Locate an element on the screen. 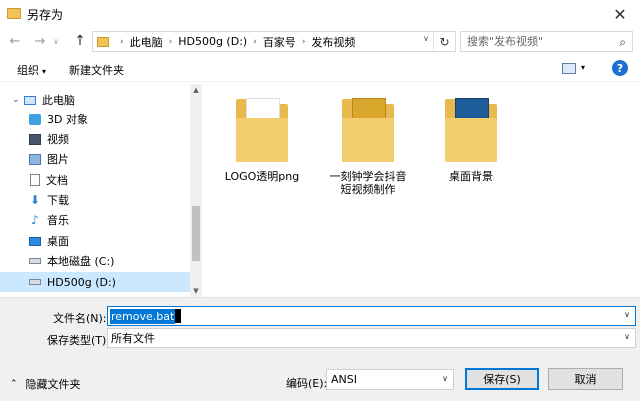 The height and width of the screenshot is (401, 640). sidebar-item-3d-objects: 3D 对象 is located at coordinates (95, 119).